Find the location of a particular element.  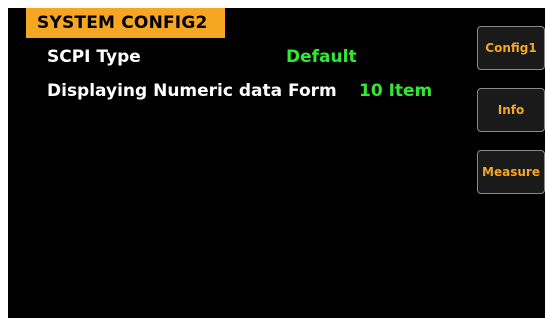

config1-button: Config1 is located at coordinates (511, 48).